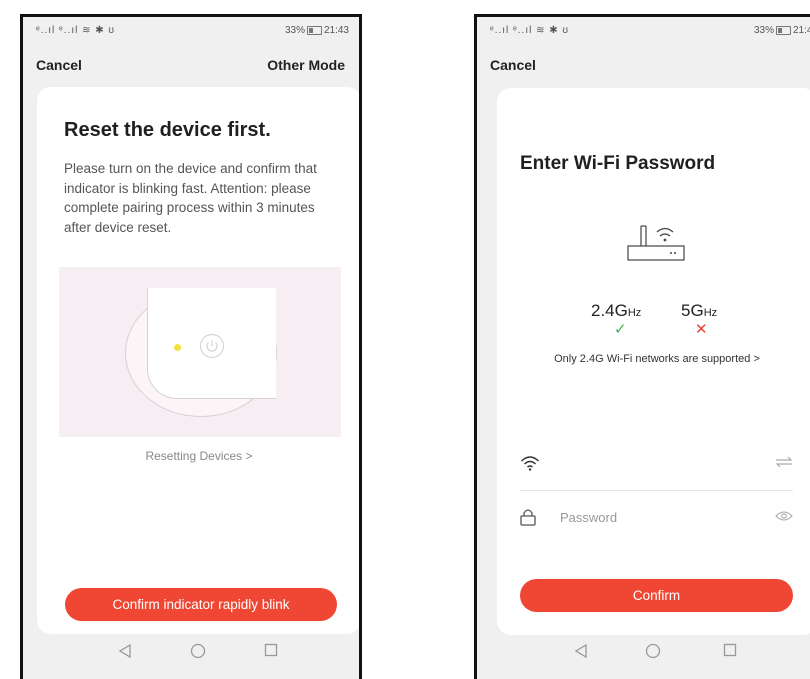 The image size is (810, 679). What do you see at coordinates (656, 595) in the screenshot?
I see `confirm-button: Confirm` at bounding box center [656, 595].